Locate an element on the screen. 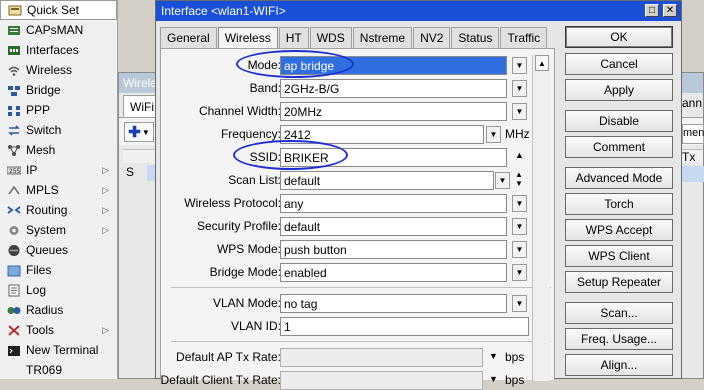  advanced-mode-button: Advanced Mode is located at coordinates (619, 178).